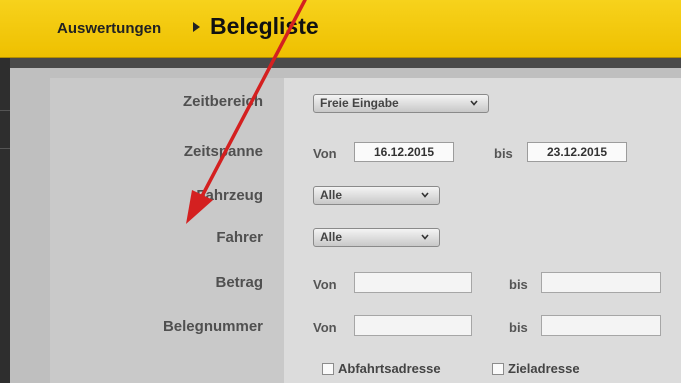  I want to click on zeitbereich-value: Freie Eingabe, so click(359, 103).